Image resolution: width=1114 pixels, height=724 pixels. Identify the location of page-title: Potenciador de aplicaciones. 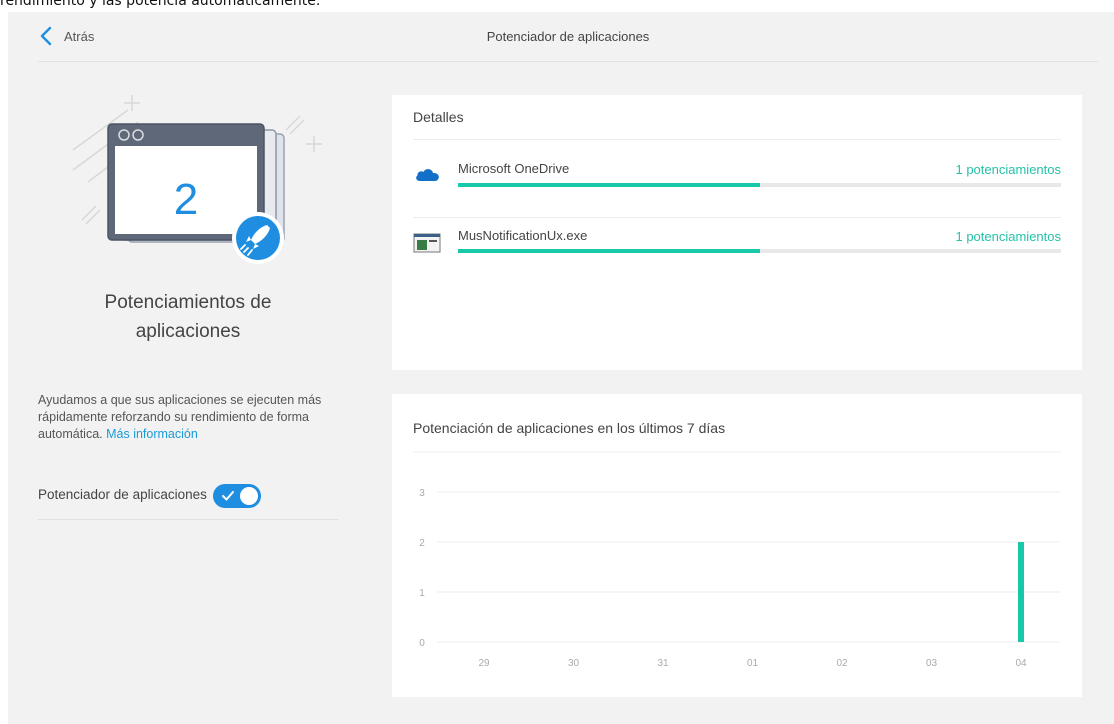
(568, 36).